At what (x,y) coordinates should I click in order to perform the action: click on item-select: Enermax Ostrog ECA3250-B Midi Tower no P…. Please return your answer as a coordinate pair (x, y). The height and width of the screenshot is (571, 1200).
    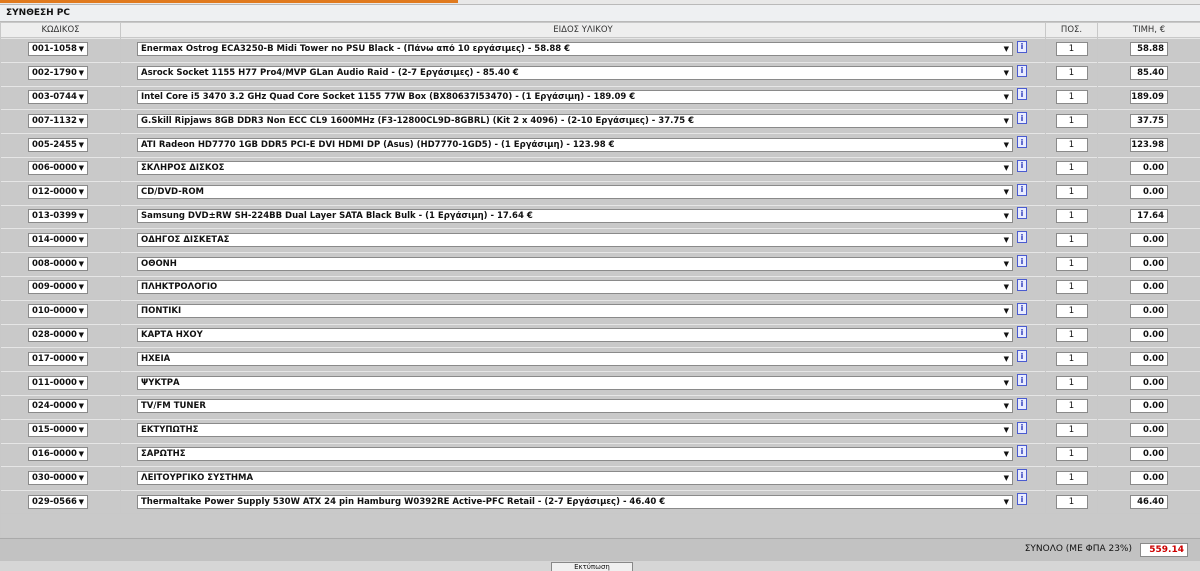
    Looking at the image, I should click on (575, 49).